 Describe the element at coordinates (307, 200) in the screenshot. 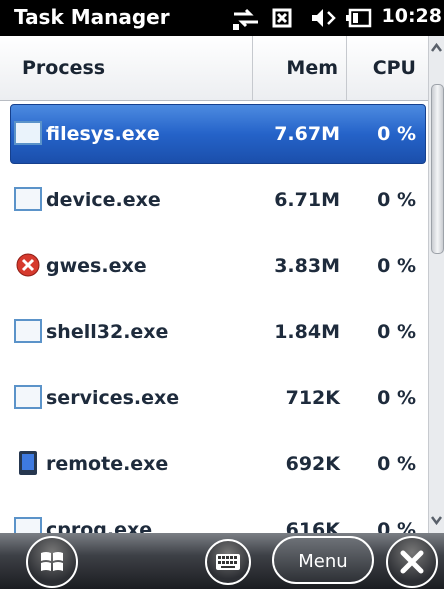

I see `process-mem: 6.71M` at that location.